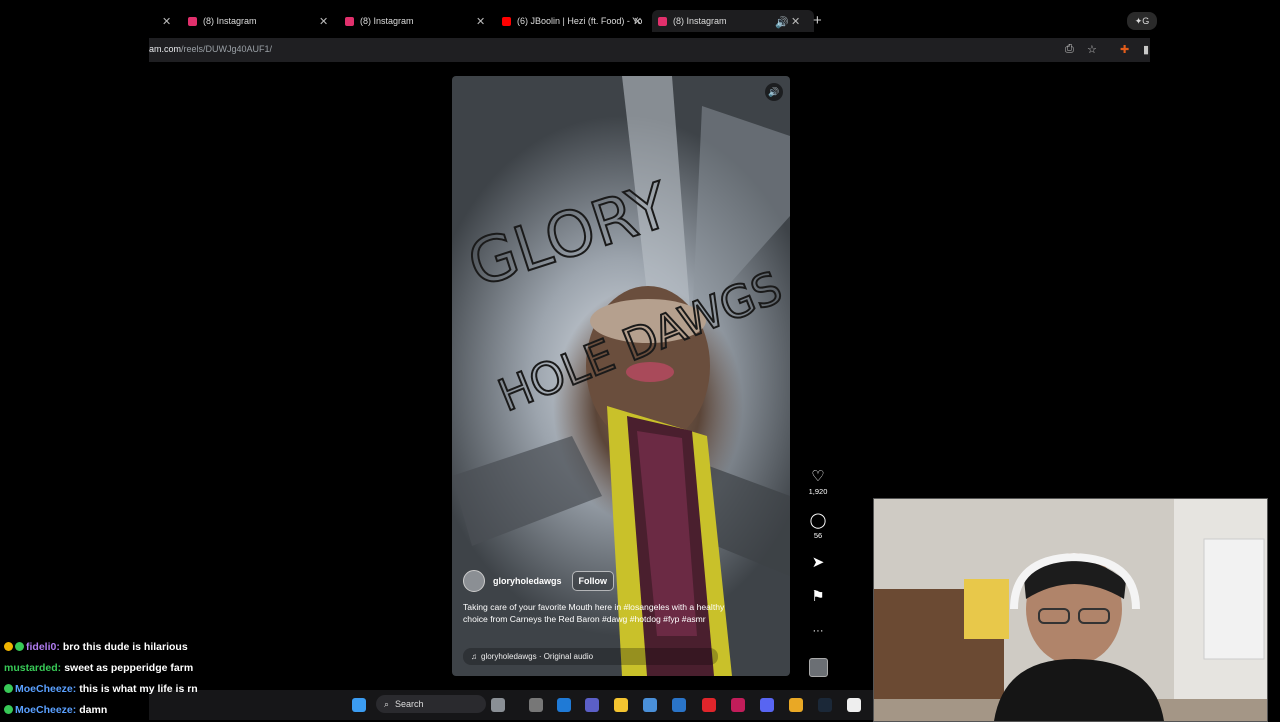 This screenshot has height=722, width=1280. I want to click on comment-icon: ◯, so click(818, 520).